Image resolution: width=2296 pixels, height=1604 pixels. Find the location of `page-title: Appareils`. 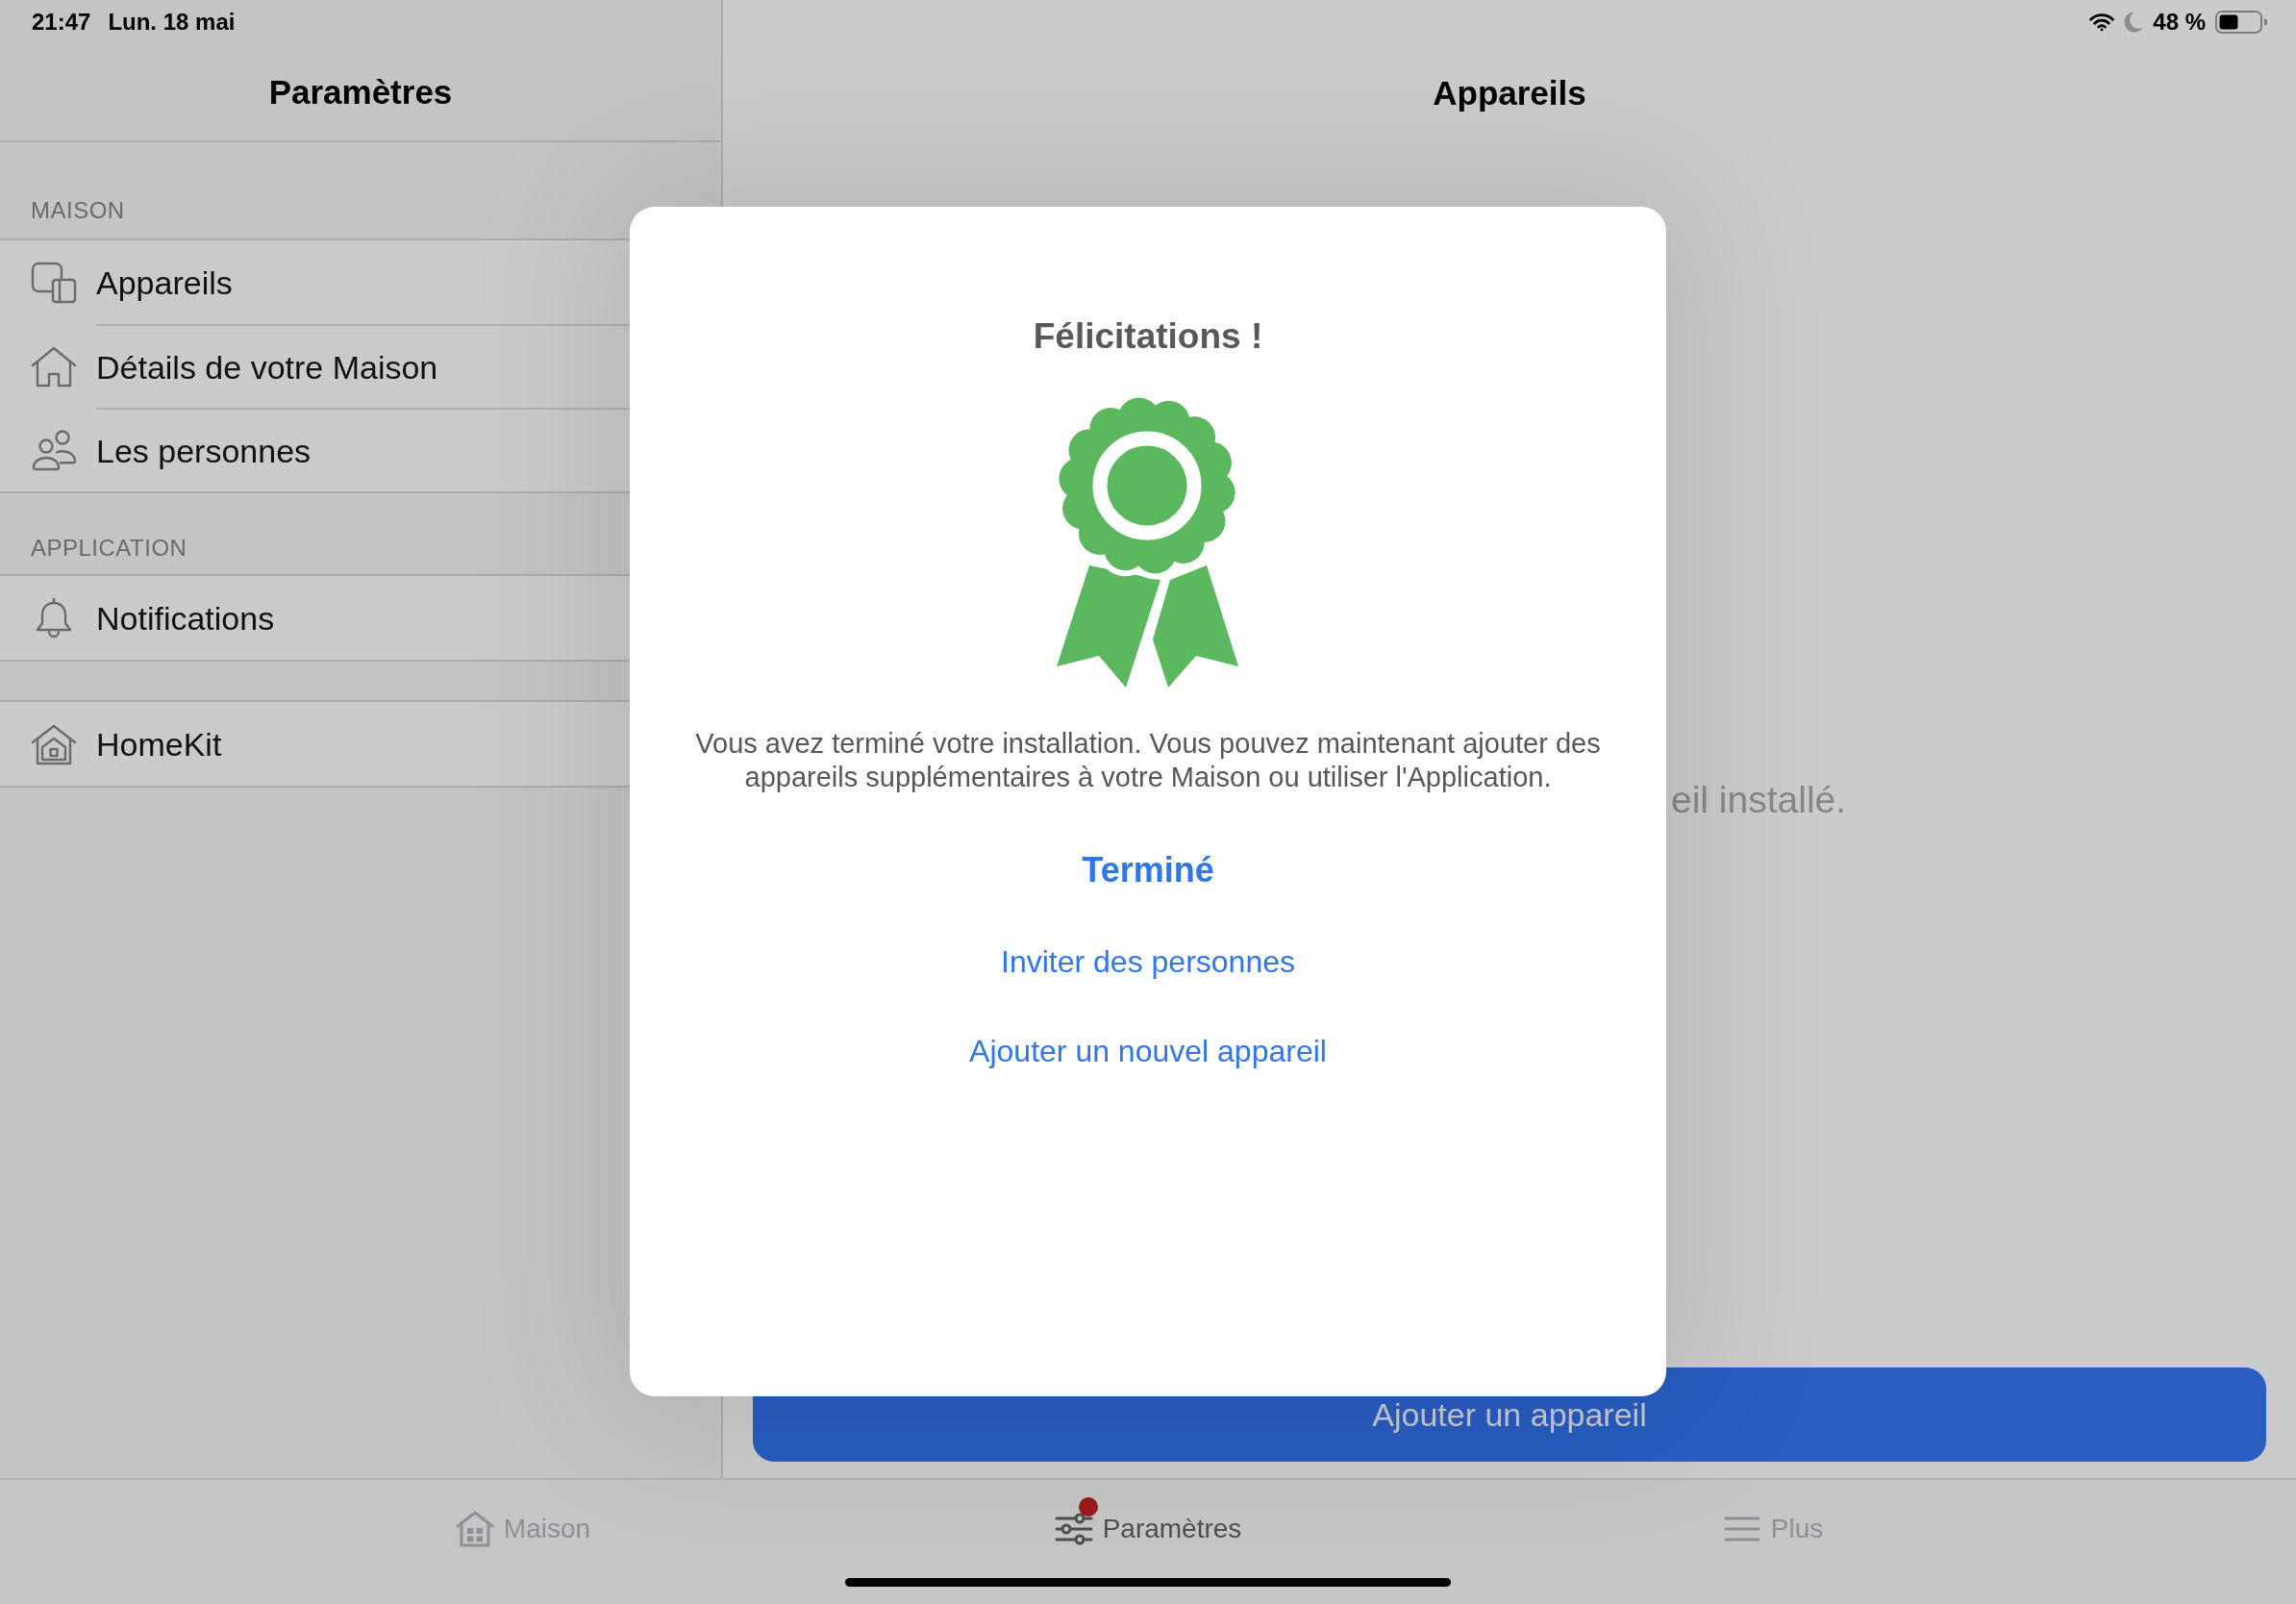

page-title: Appareils is located at coordinates (1509, 93).